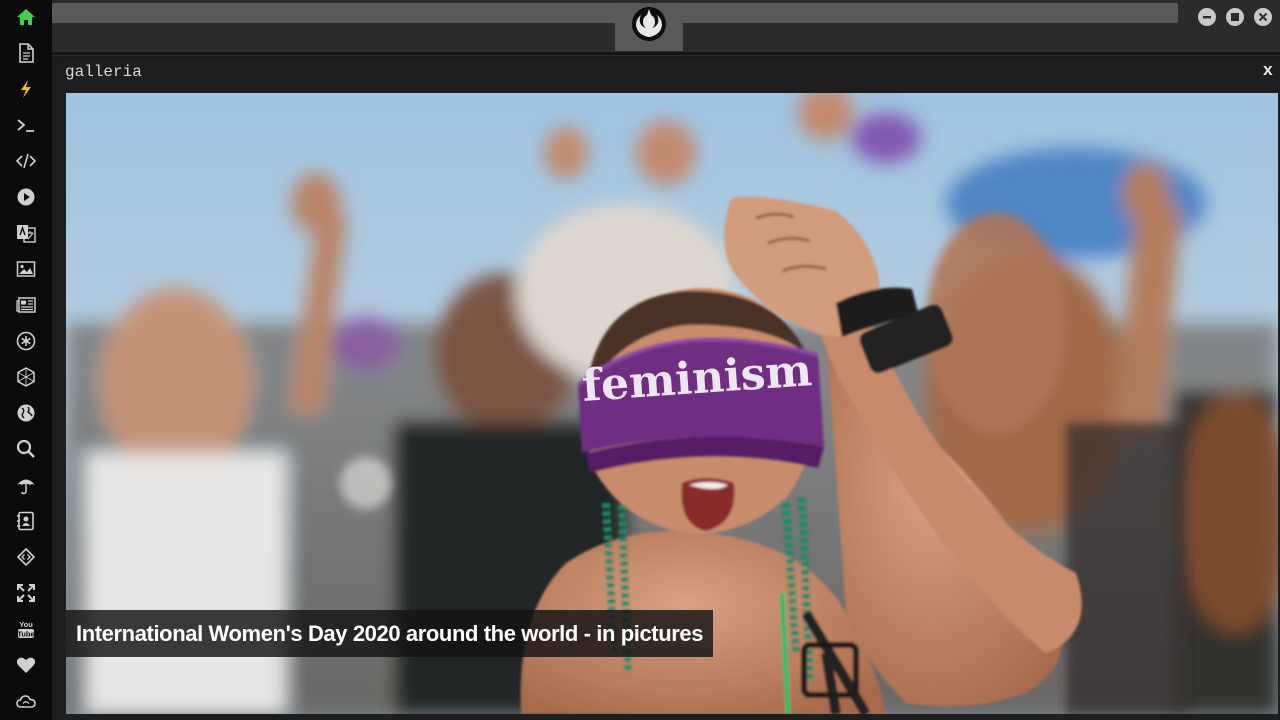  What do you see at coordinates (26, 17) in the screenshot?
I see `home-icon` at bounding box center [26, 17].